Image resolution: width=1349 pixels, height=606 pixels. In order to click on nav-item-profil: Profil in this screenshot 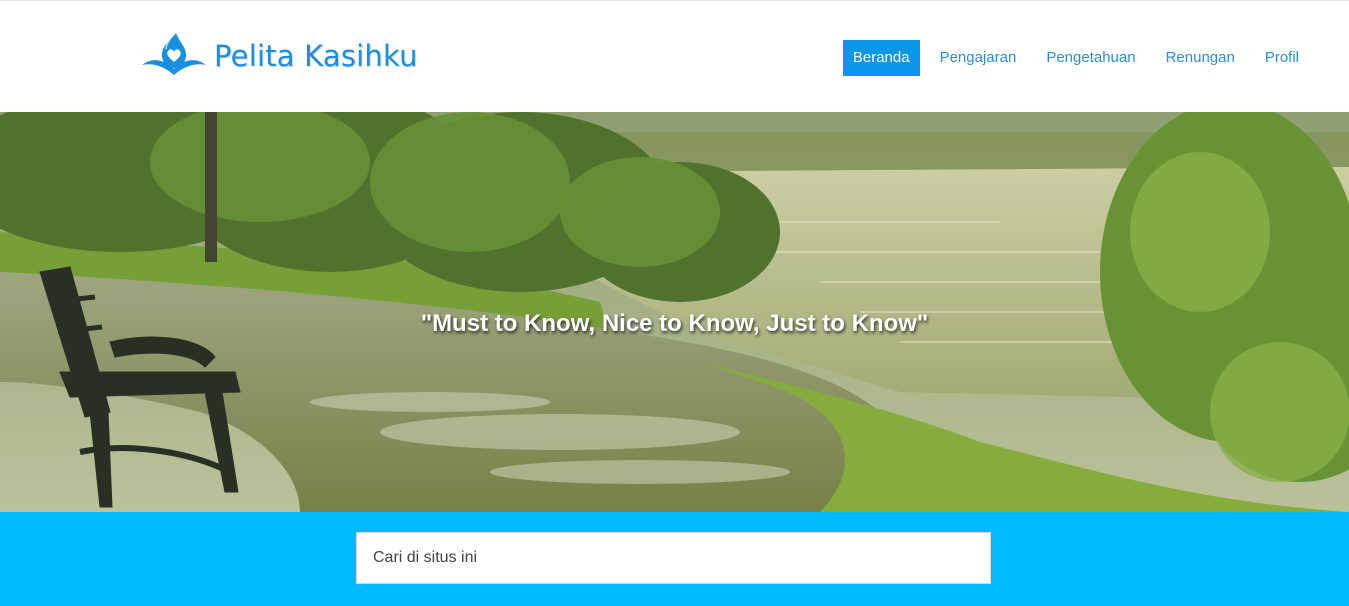, I will do `click(1282, 58)`.